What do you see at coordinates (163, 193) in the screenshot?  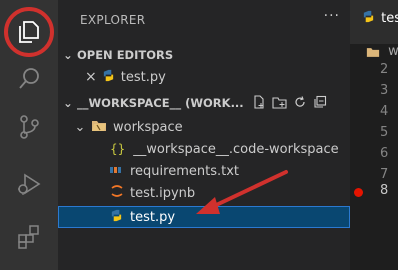 I see `file-name: test.ipynb` at bounding box center [163, 193].